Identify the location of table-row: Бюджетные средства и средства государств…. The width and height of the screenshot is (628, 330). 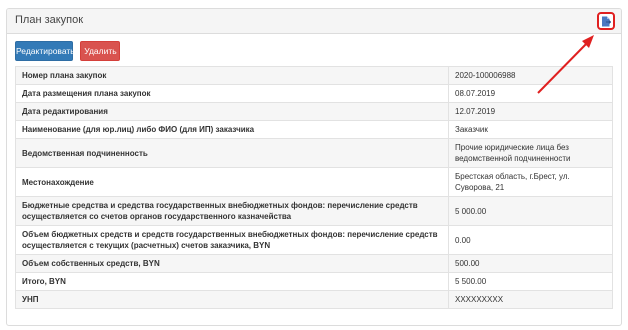
(314, 211).